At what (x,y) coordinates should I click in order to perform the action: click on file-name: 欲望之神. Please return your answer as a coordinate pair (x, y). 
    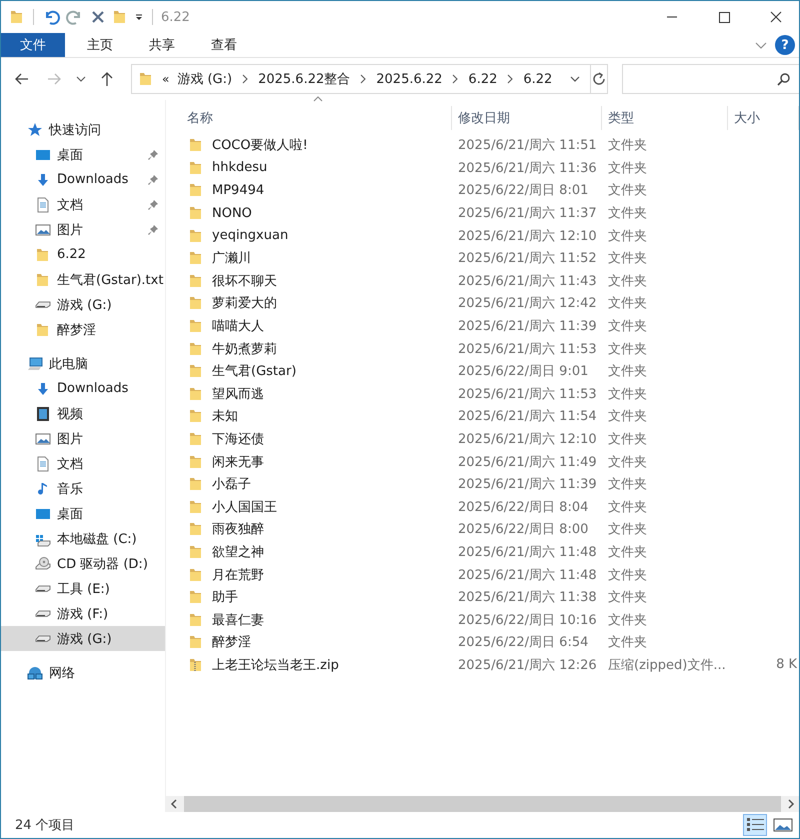
    Looking at the image, I should click on (238, 551).